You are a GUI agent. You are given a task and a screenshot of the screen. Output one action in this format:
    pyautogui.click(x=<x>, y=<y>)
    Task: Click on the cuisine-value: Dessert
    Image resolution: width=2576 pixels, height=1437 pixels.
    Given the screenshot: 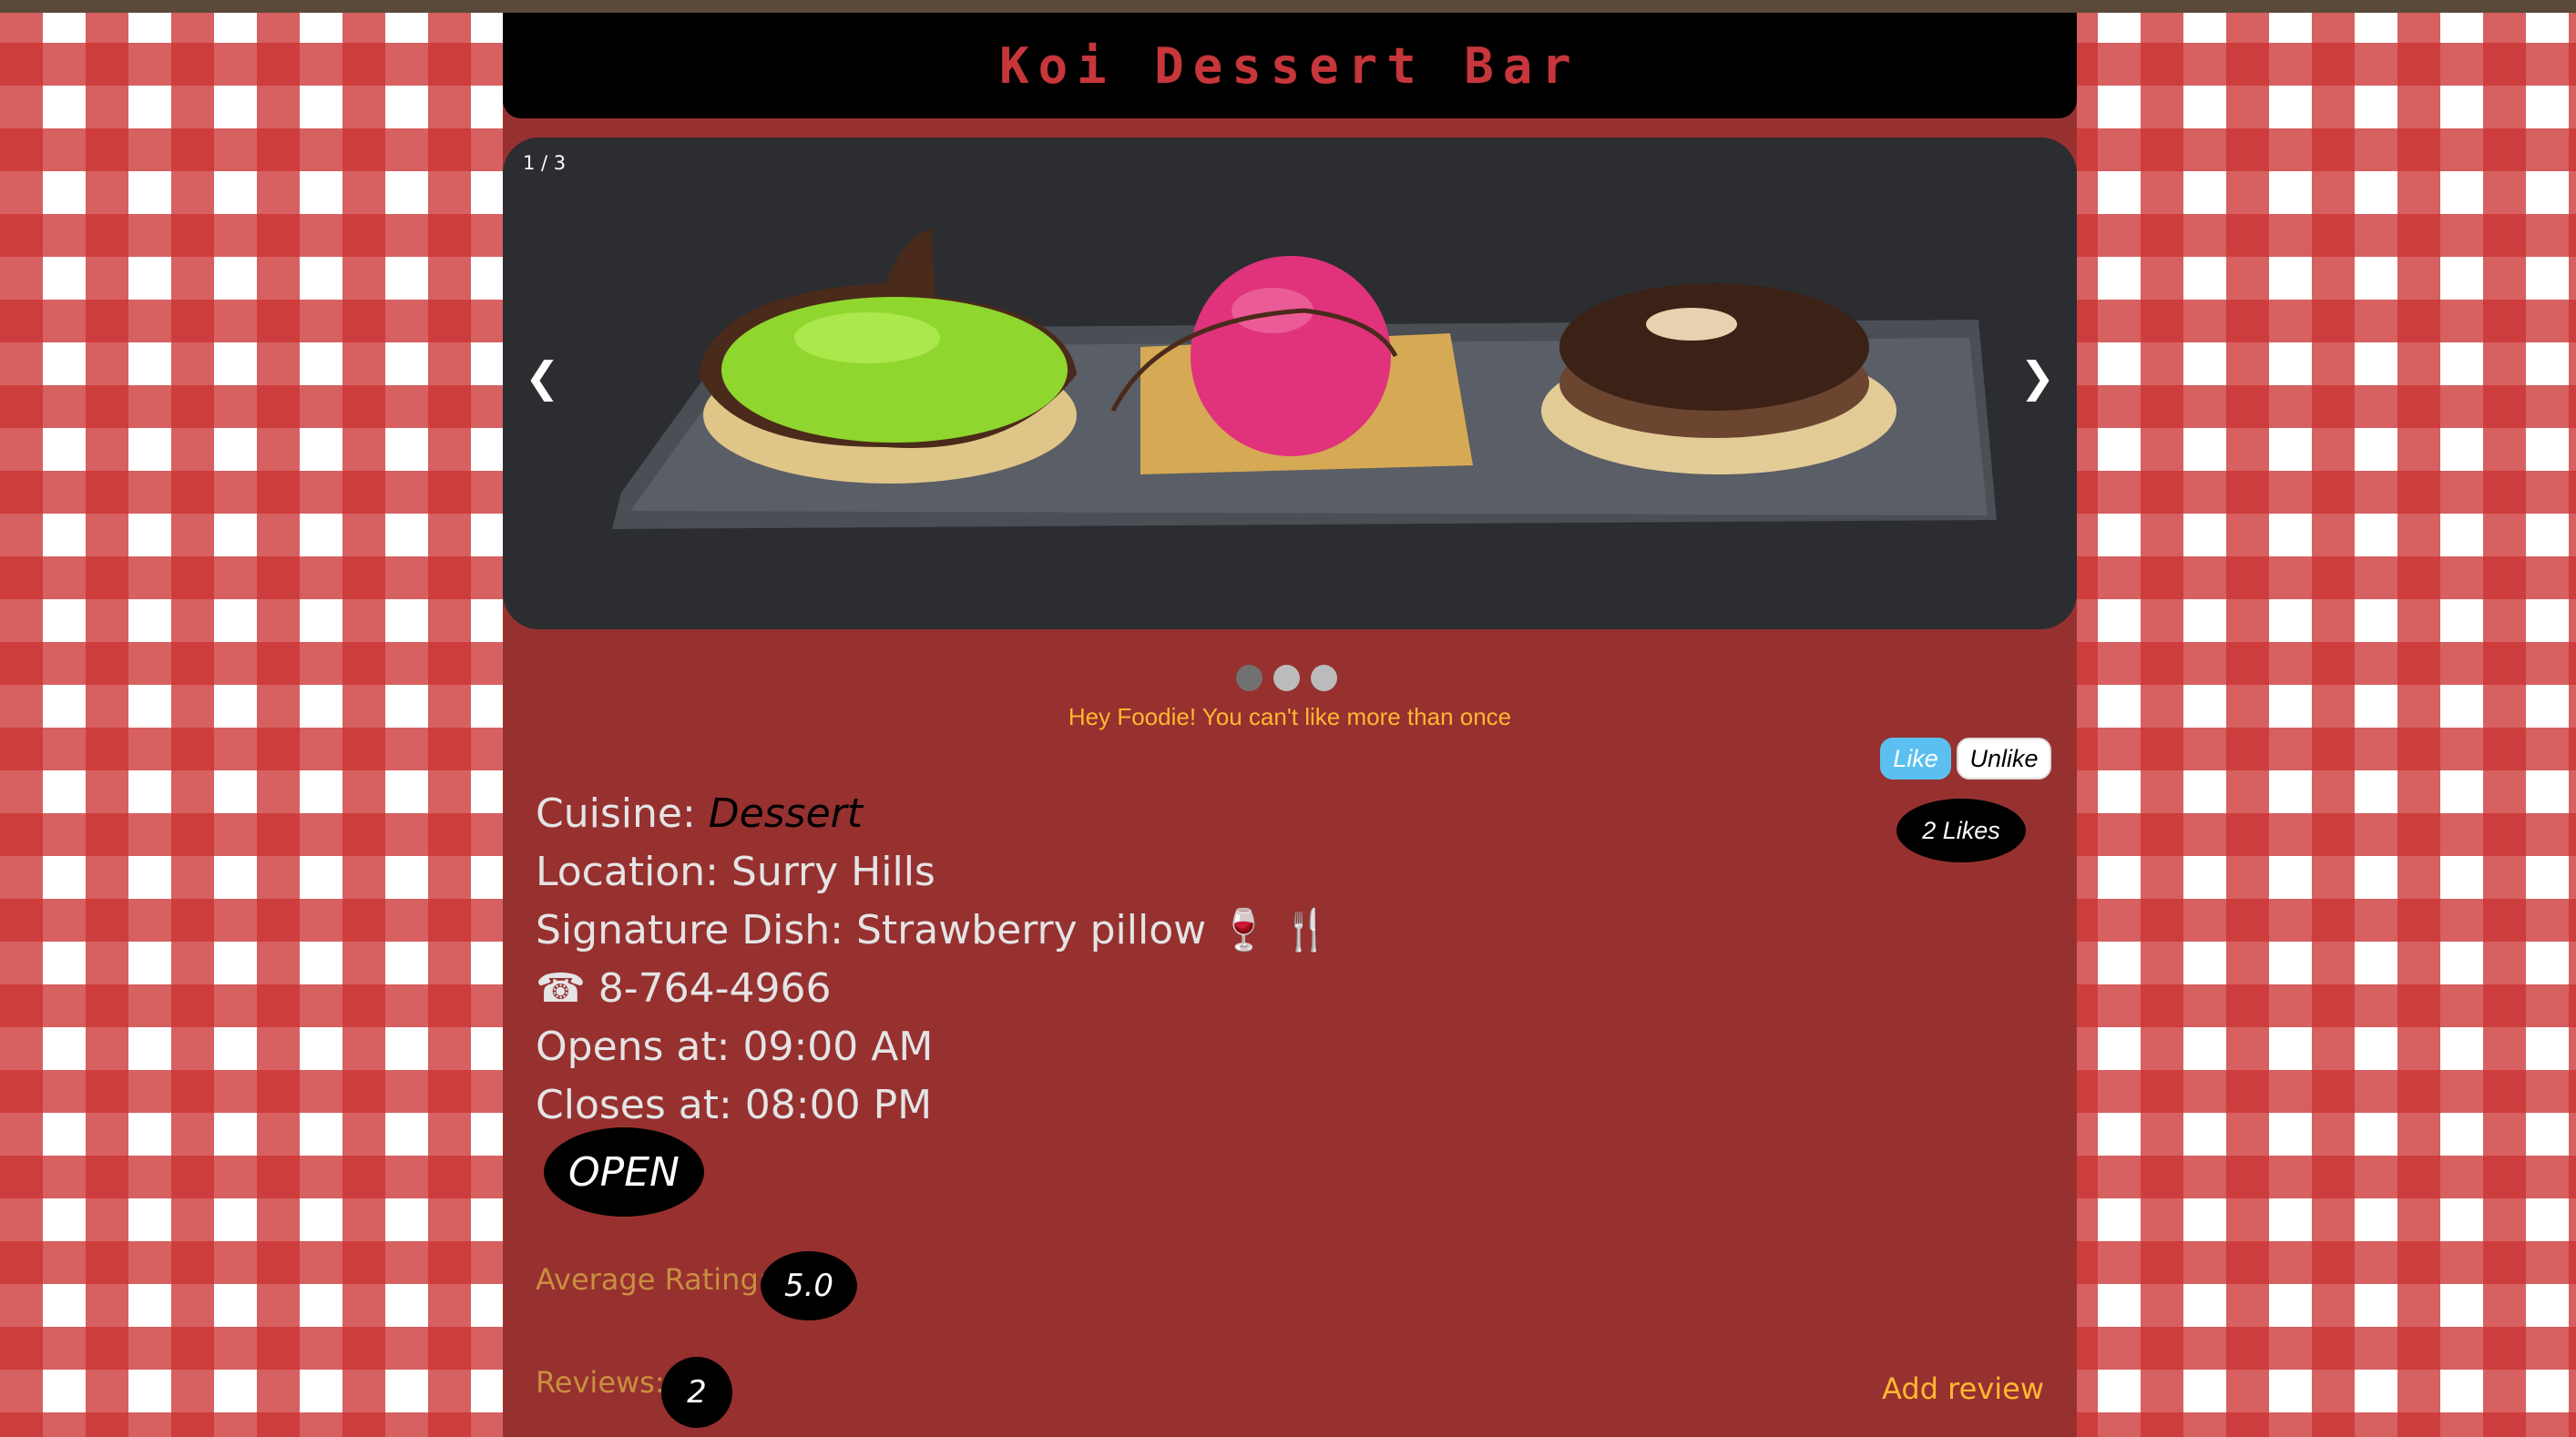 What is the action you would take?
    pyautogui.click(x=786, y=813)
    